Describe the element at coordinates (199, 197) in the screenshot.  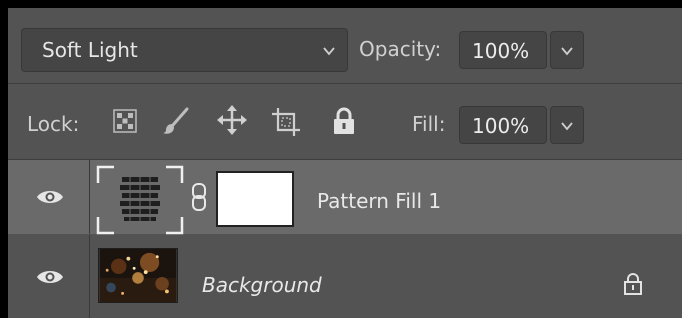
I see `link-icon` at that location.